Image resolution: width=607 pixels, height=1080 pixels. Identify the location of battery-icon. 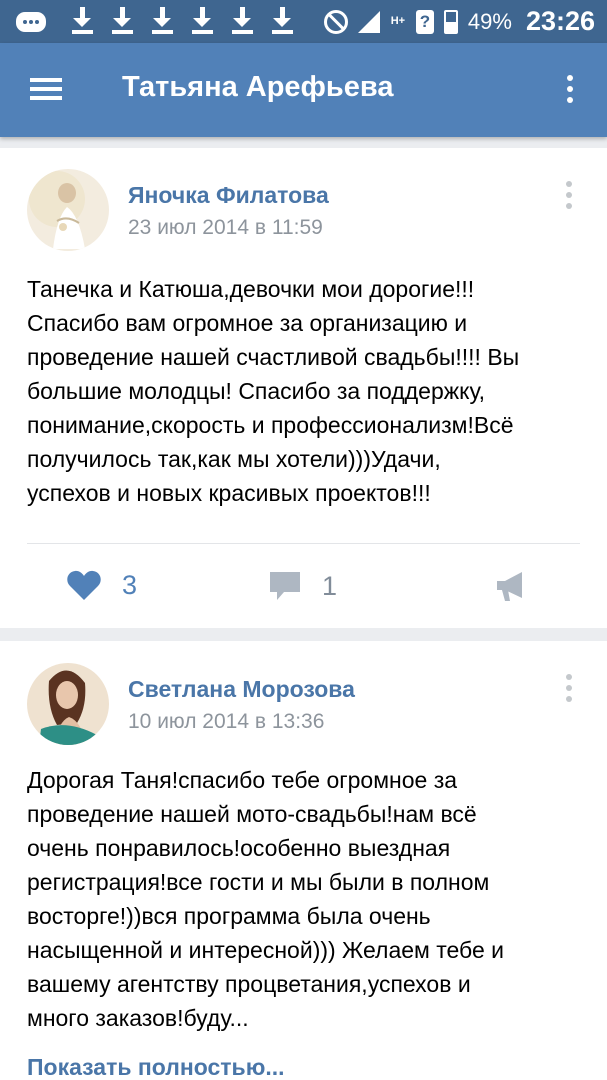
(450, 21).